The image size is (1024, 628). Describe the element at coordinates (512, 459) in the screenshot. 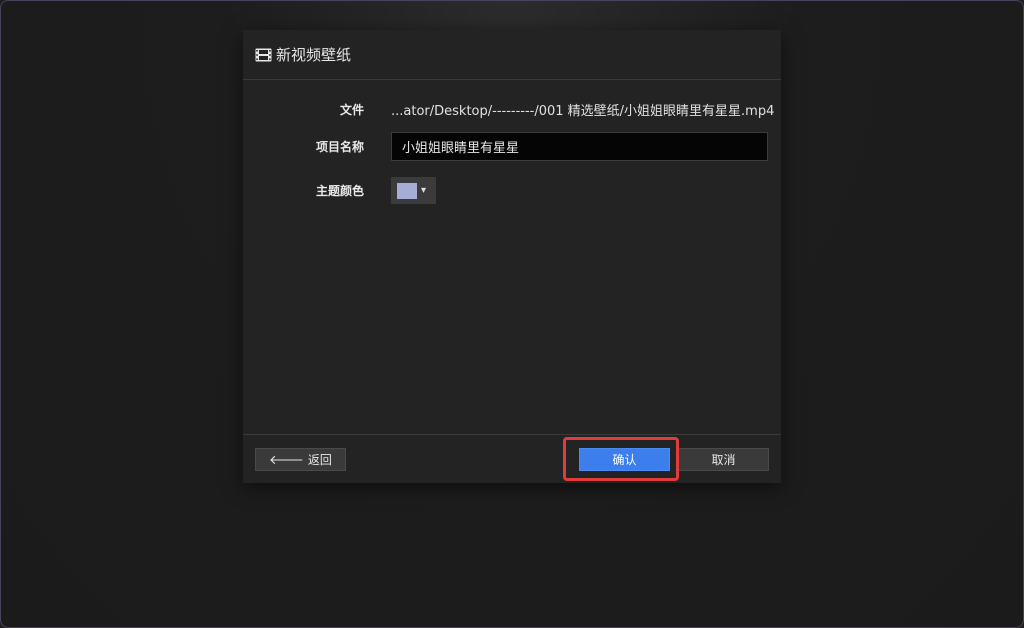

I see `dialog-footer: 🡐 返回 确认 取消` at that location.